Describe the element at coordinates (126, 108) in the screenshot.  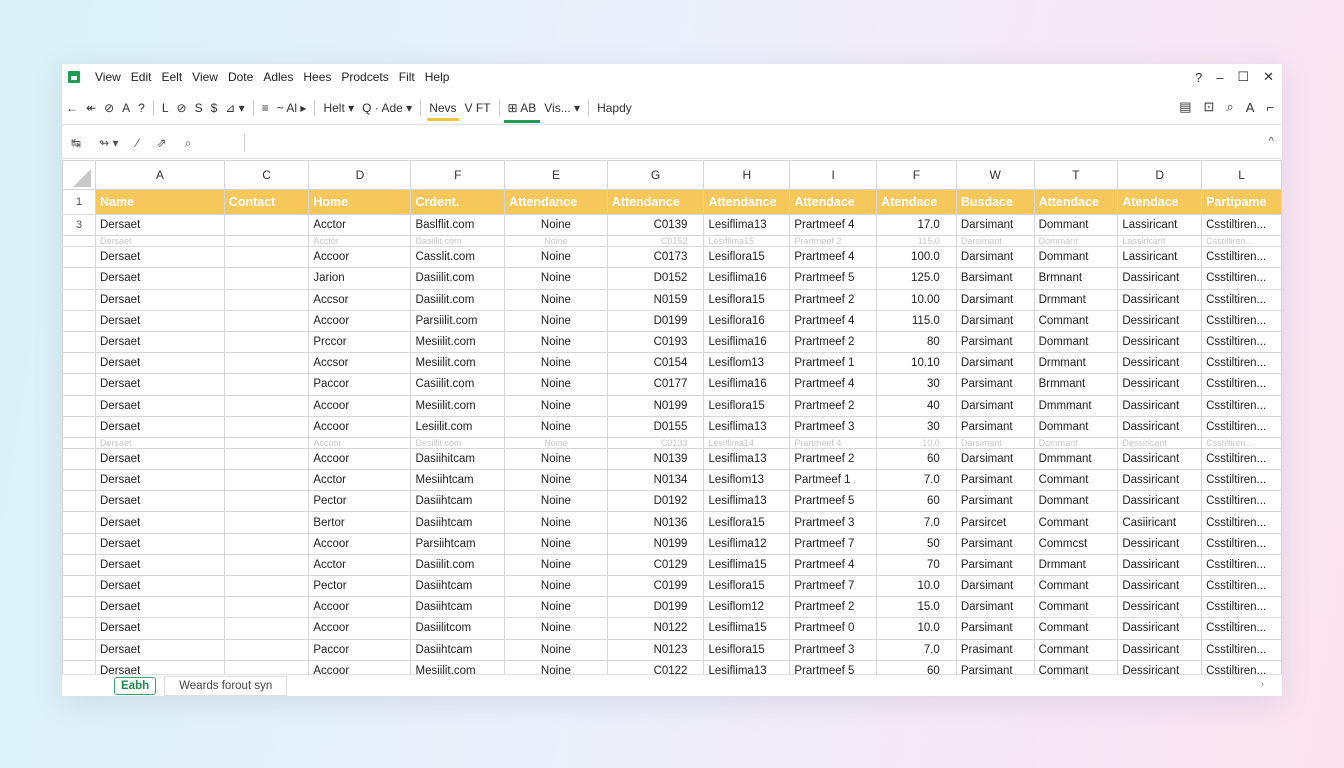
I see `font-icon: A` at that location.